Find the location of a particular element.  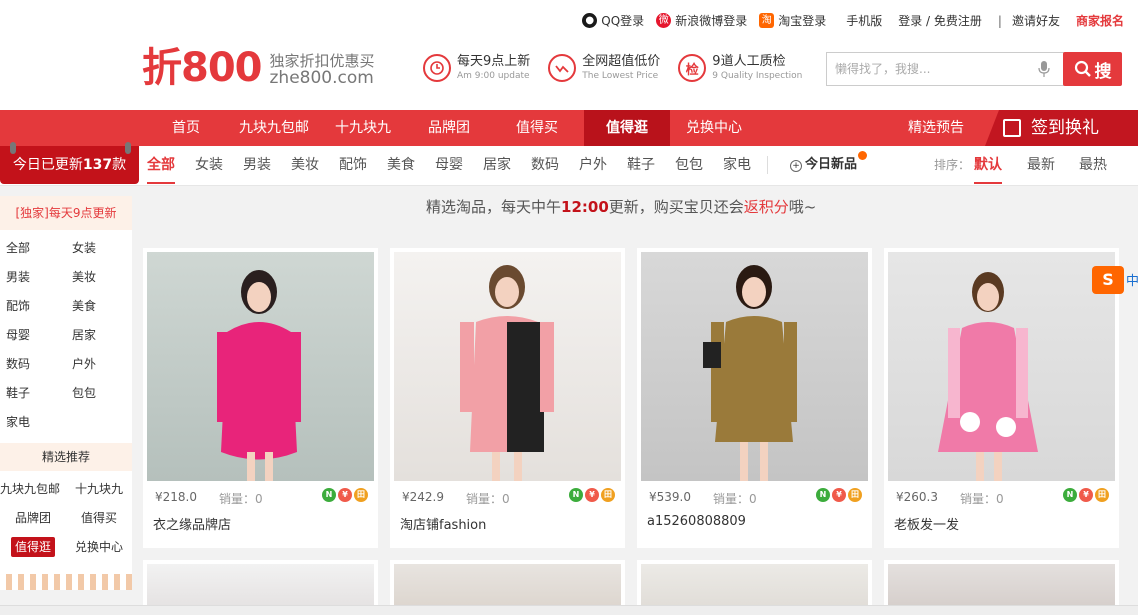

main-nav: 首页 九块九包邮 十九块九 品牌团 值得买 值得逛 兑换中心 精选预告 签到换礼 is located at coordinates (569, 128).